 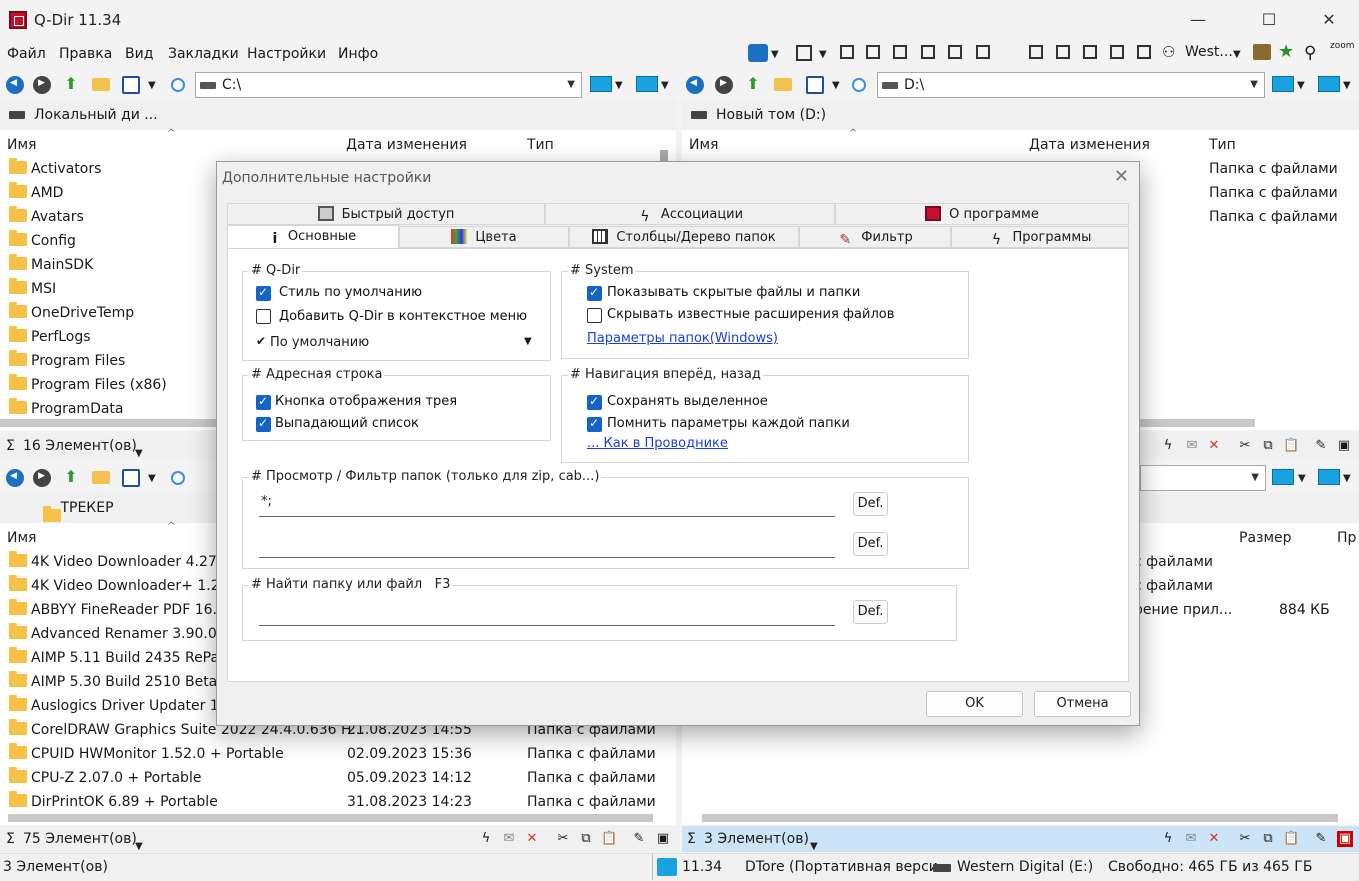 I want to click on filter-input-1: *;, so click(x=547, y=504).